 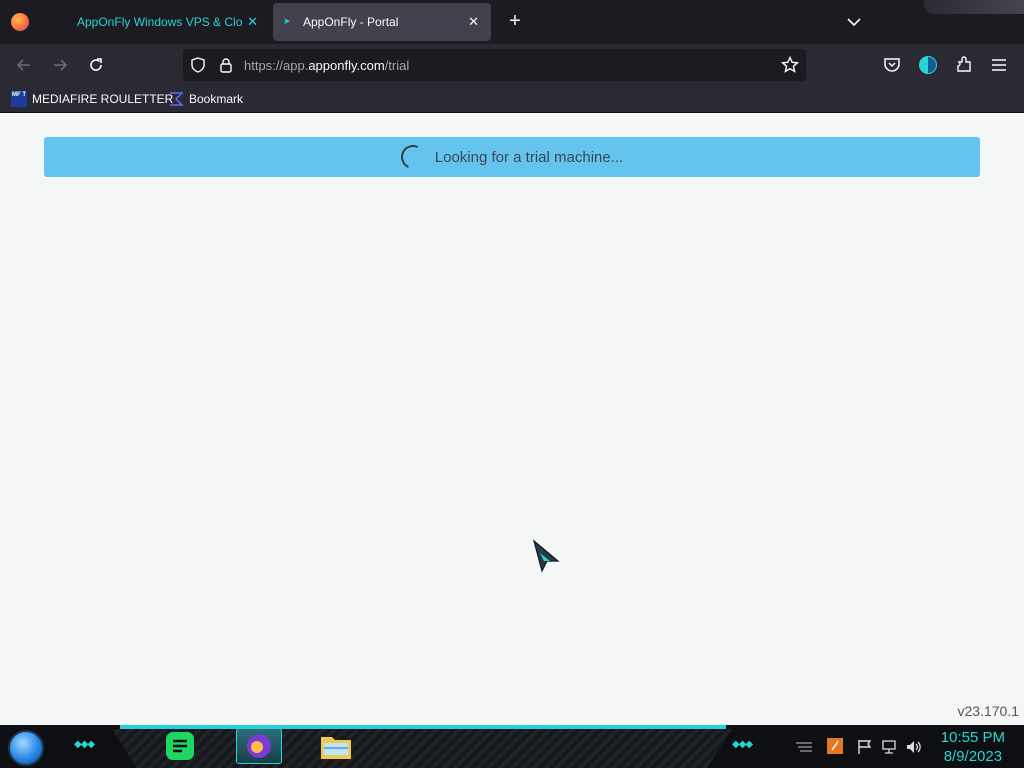 What do you see at coordinates (336, 746) in the screenshot?
I see `file-explorer-icon` at bounding box center [336, 746].